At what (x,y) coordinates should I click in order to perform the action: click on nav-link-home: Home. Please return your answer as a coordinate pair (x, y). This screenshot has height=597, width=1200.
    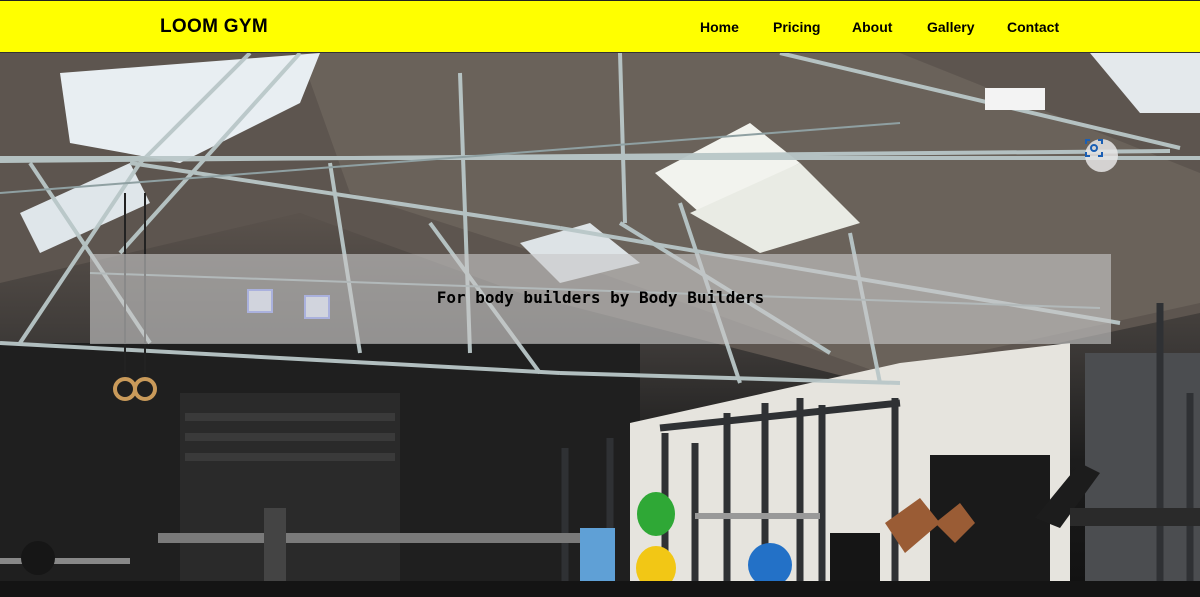
    Looking at the image, I should click on (719, 27).